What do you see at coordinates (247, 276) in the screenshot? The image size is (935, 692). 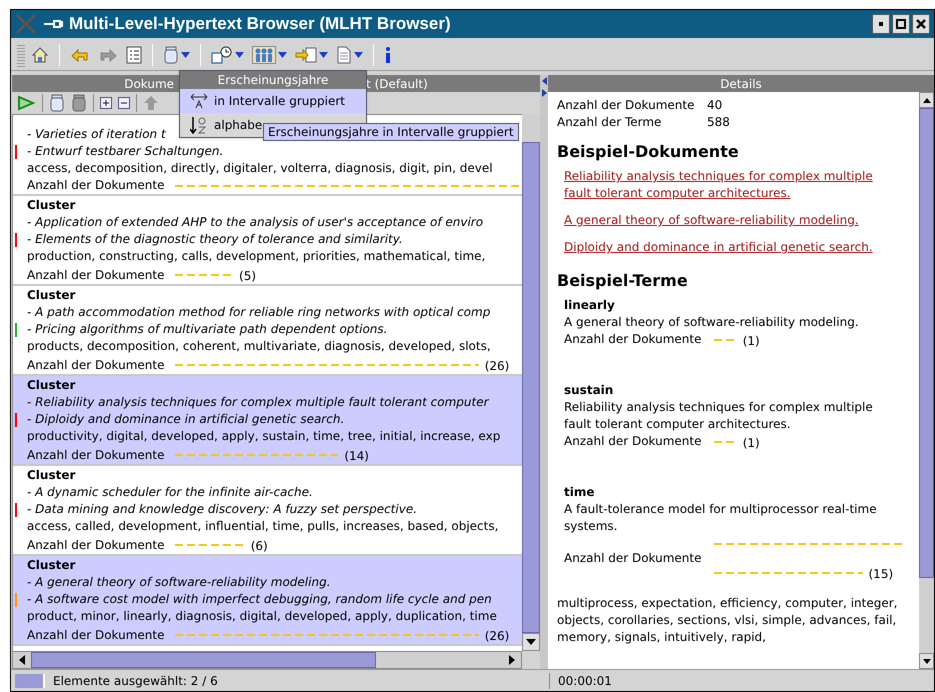 I see `count-value: (5)` at bounding box center [247, 276].